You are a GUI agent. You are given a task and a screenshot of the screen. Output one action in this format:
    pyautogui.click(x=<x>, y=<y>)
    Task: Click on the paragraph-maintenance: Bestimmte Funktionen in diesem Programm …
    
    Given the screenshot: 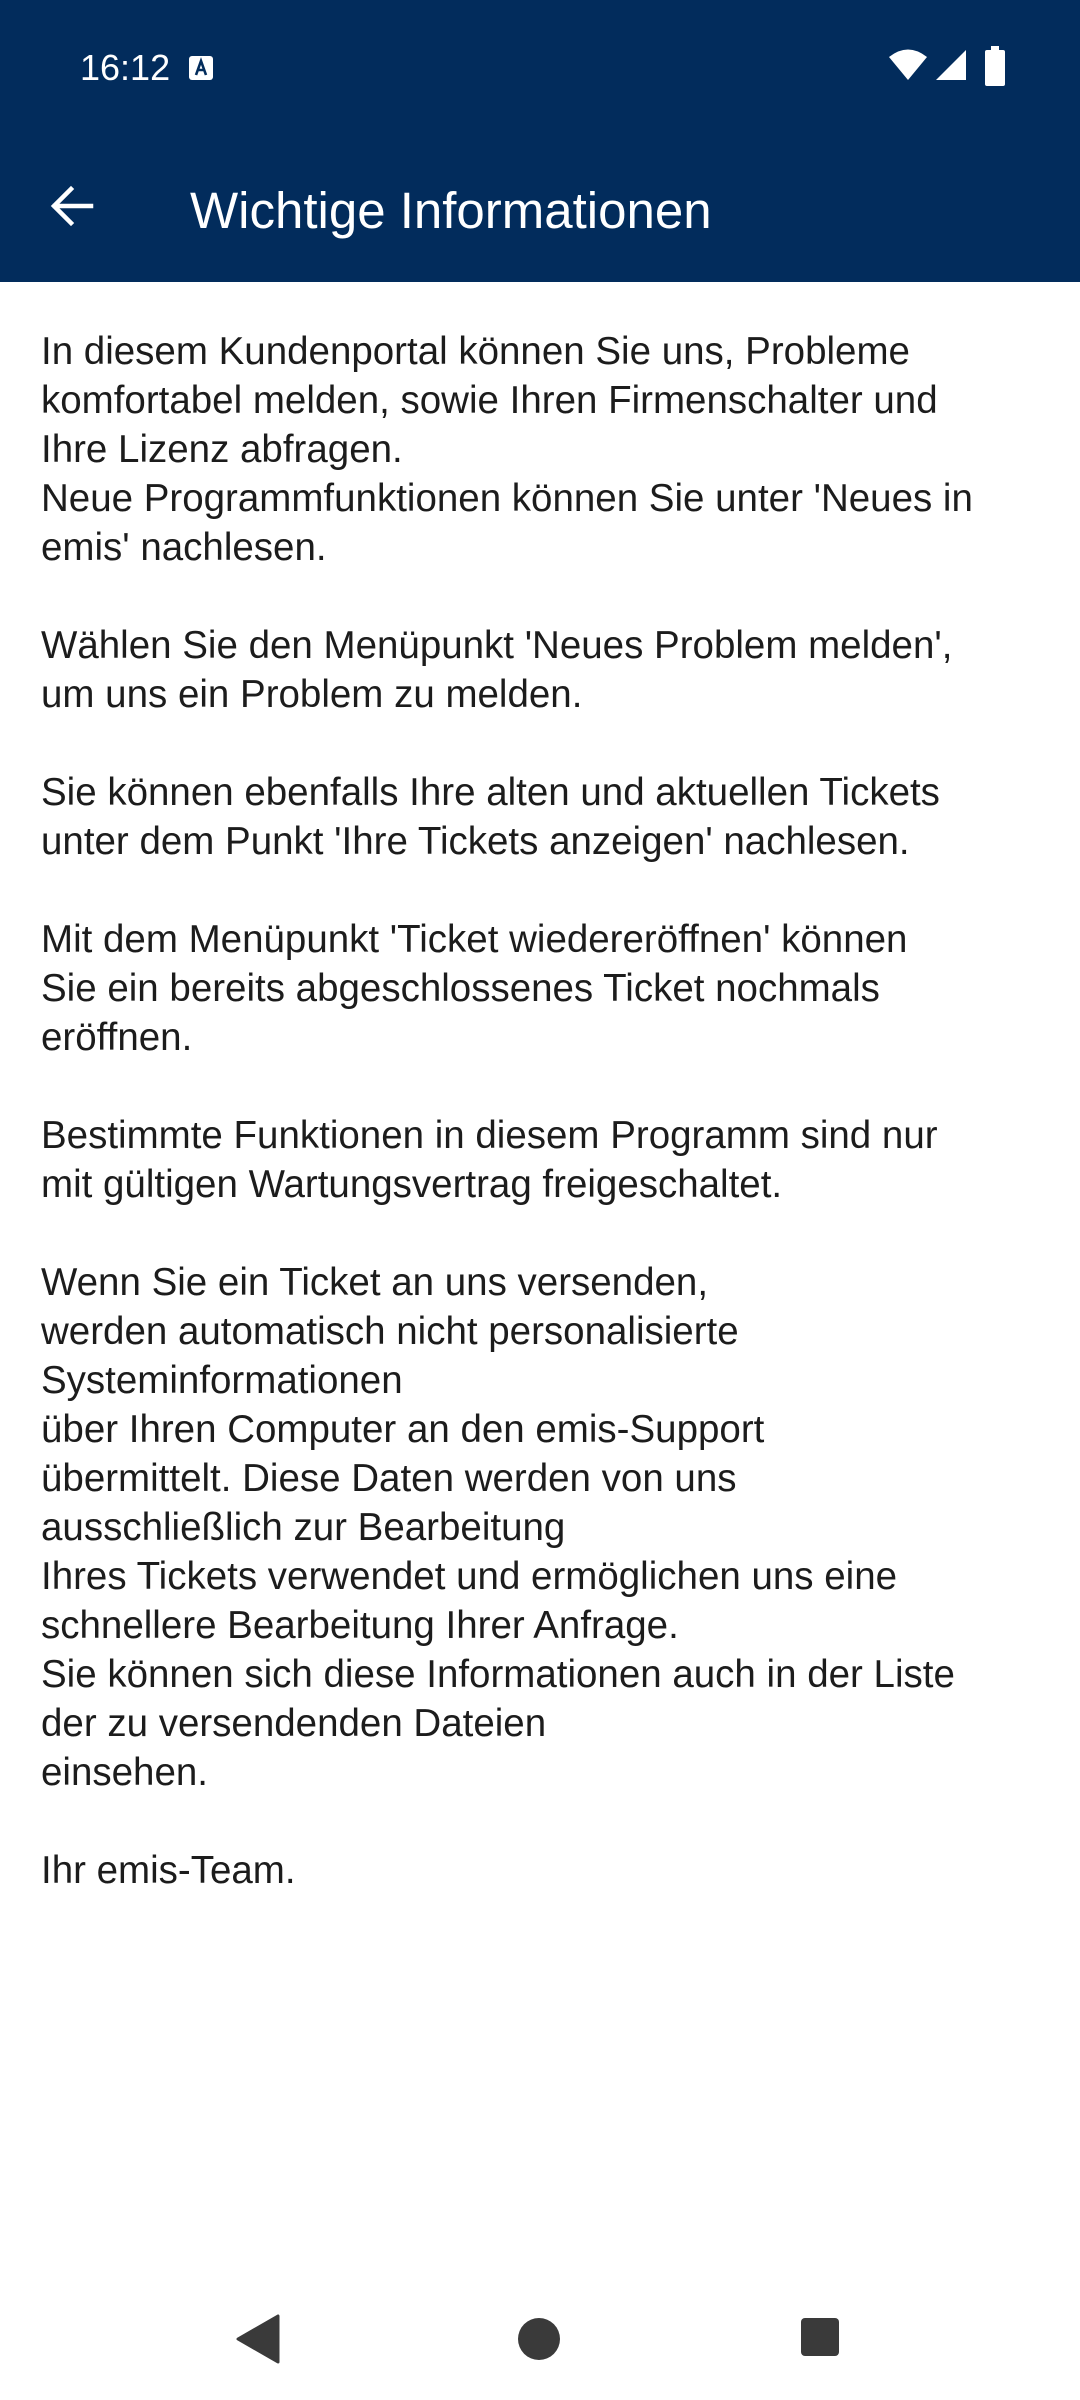 What is the action you would take?
    pyautogui.click(x=489, y=1160)
    